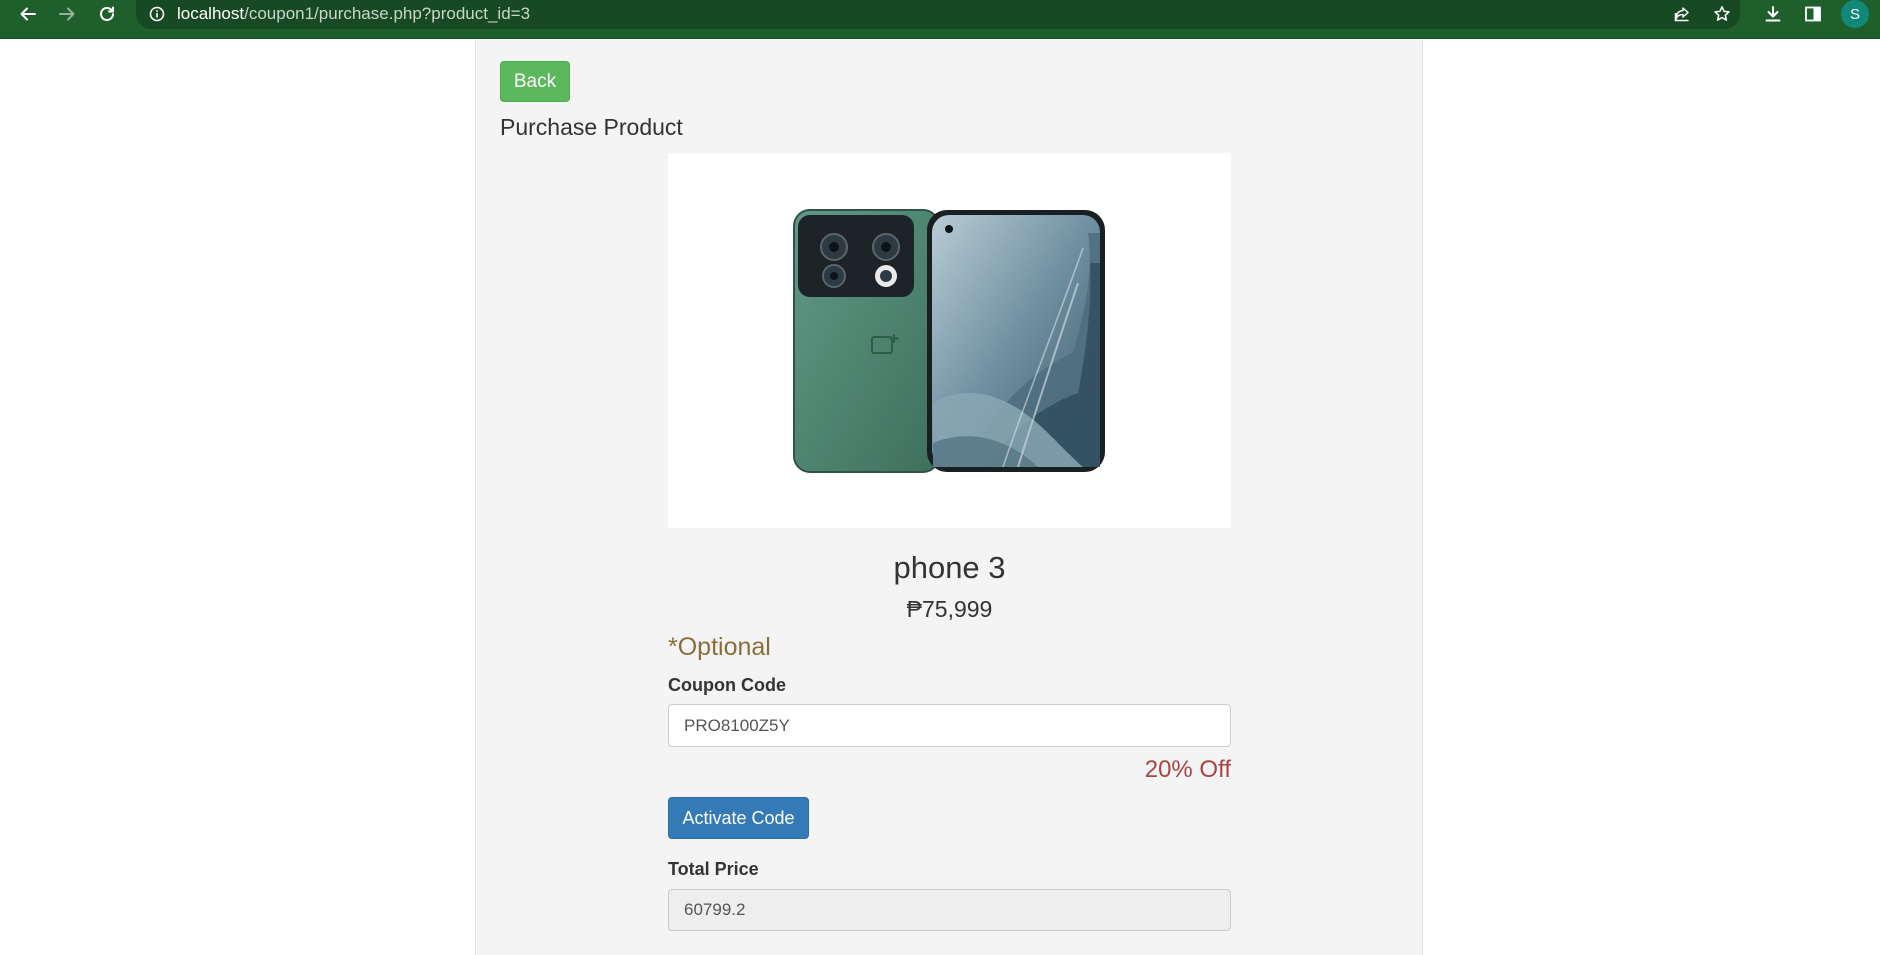  Describe the element at coordinates (949, 567) in the screenshot. I see `product-name: phone 3` at that location.